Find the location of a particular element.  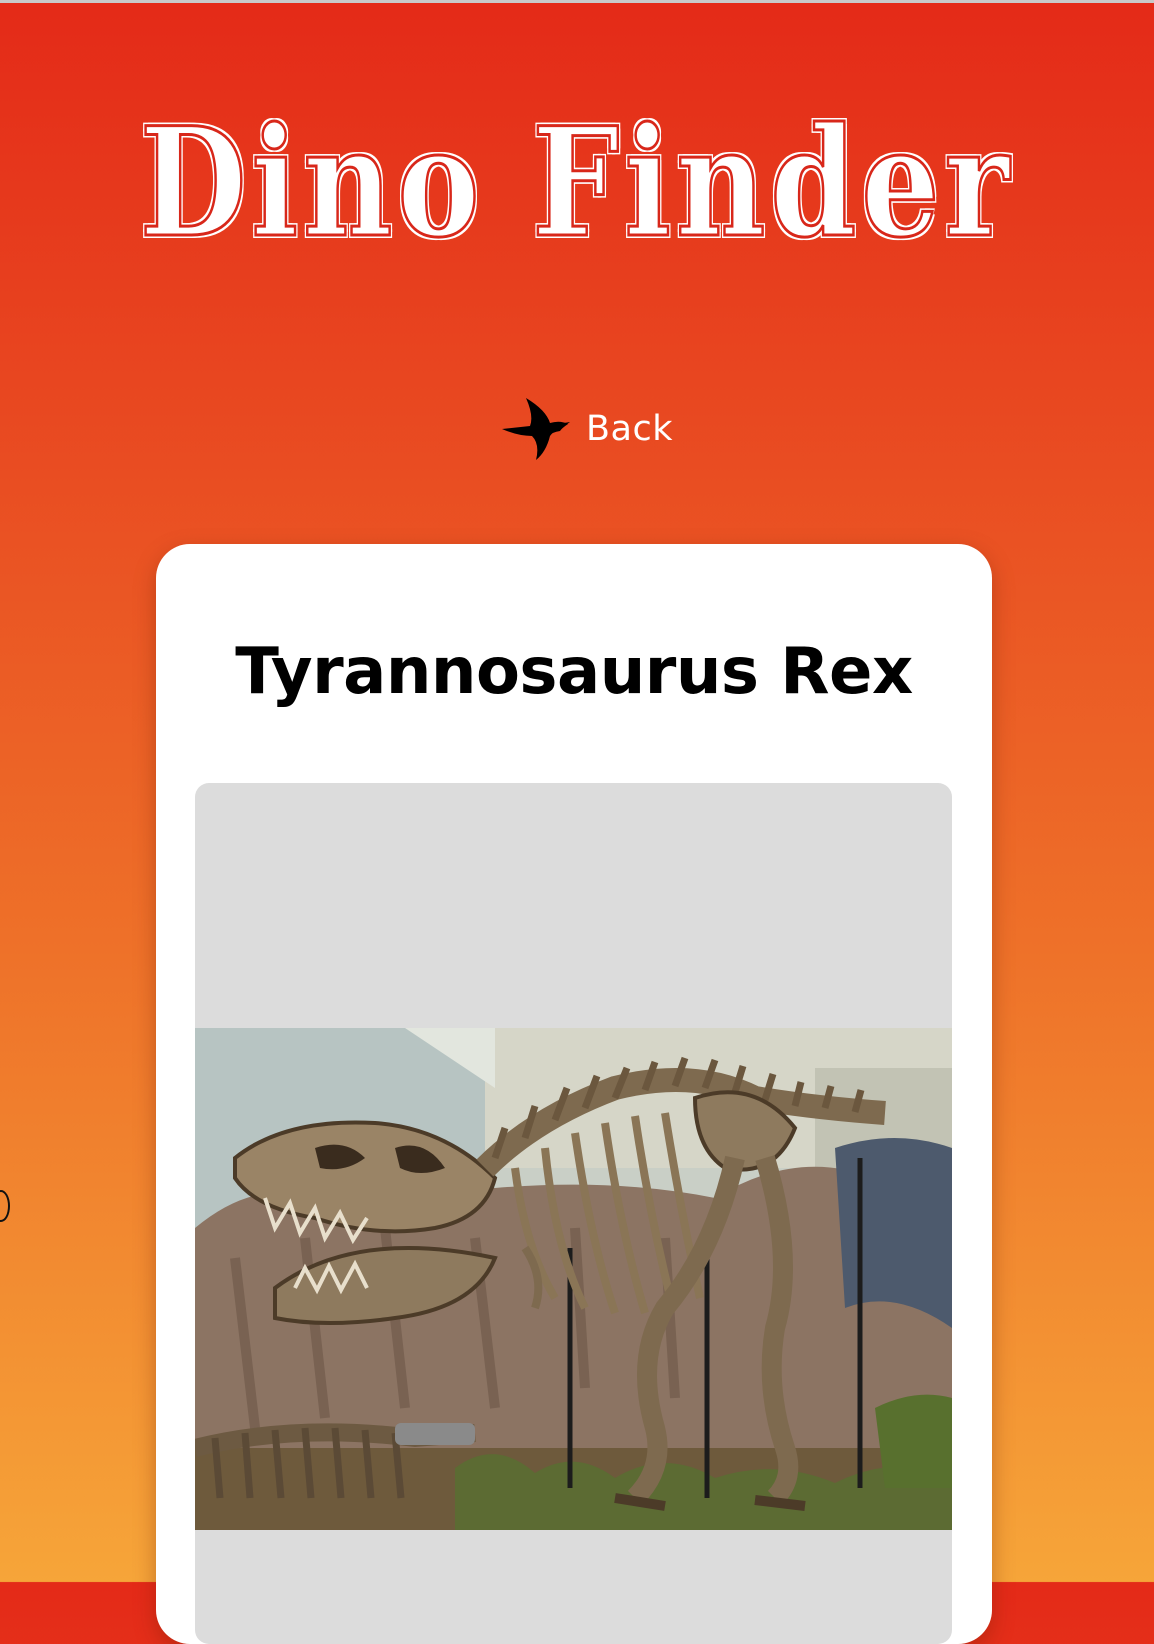

back-button: Back is located at coordinates (586, 429).